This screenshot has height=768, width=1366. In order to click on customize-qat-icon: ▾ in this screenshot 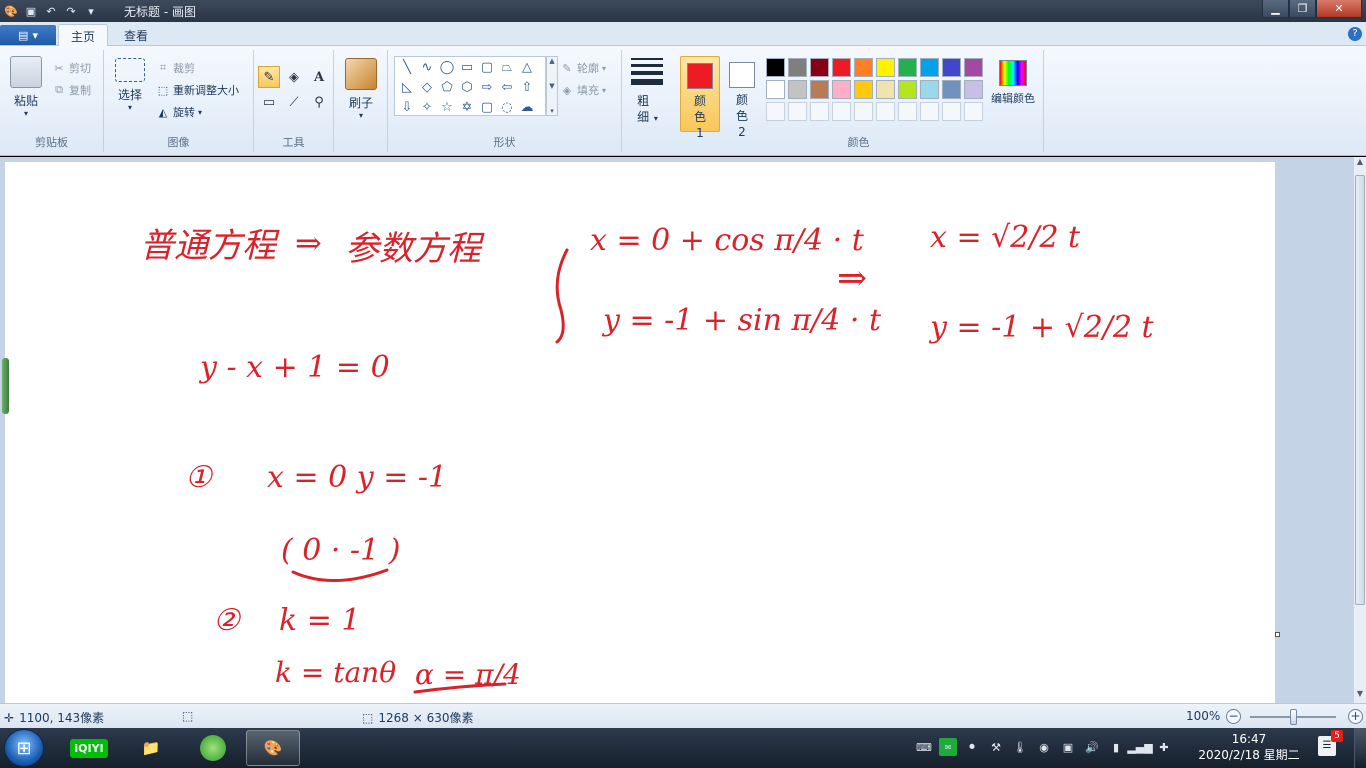, I will do `click(91, 11)`.